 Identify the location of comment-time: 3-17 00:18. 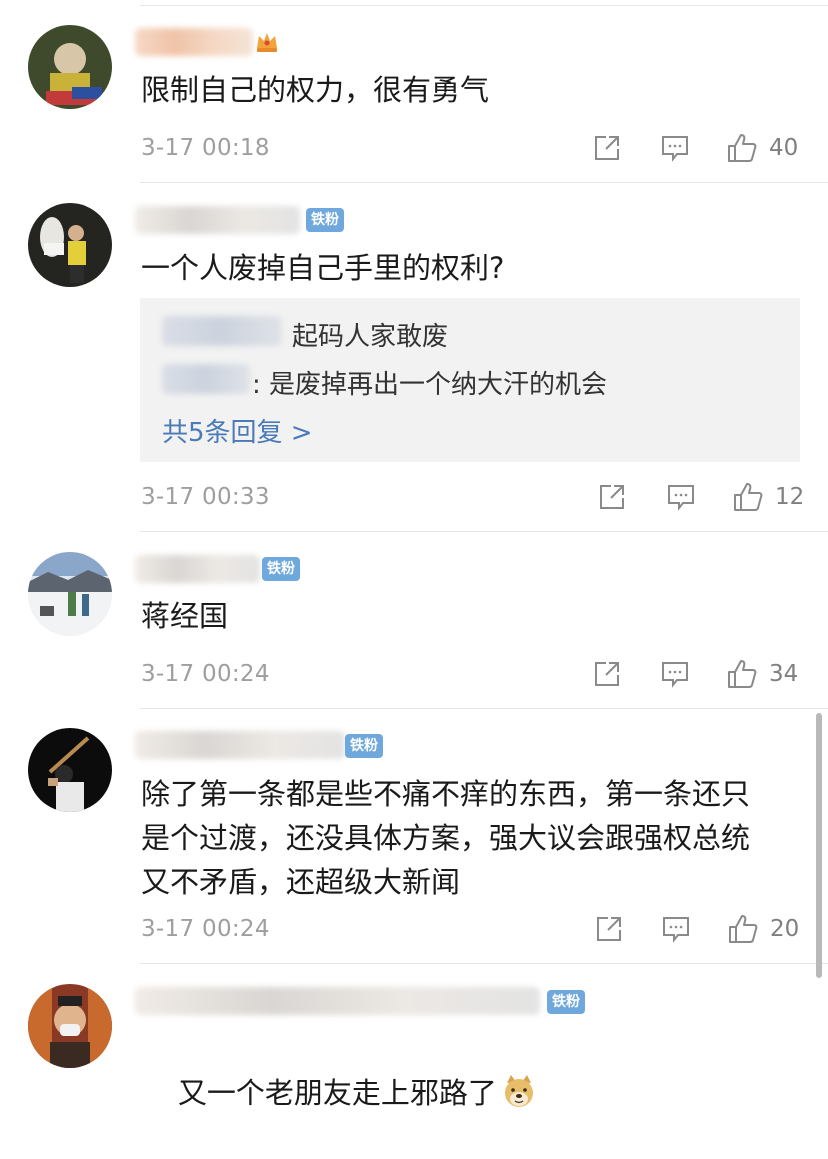
(205, 148).